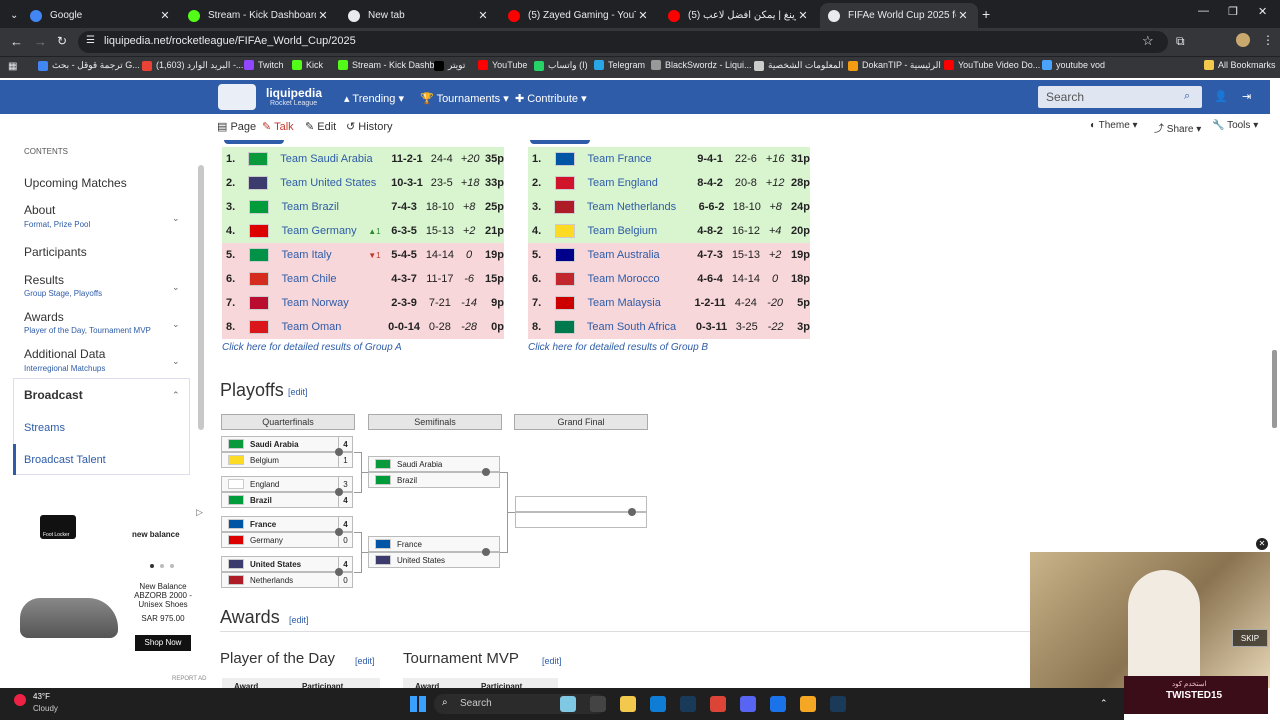  Describe the element at coordinates (328, 183) in the screenshot. I see `team-name: Team United States` at that location.